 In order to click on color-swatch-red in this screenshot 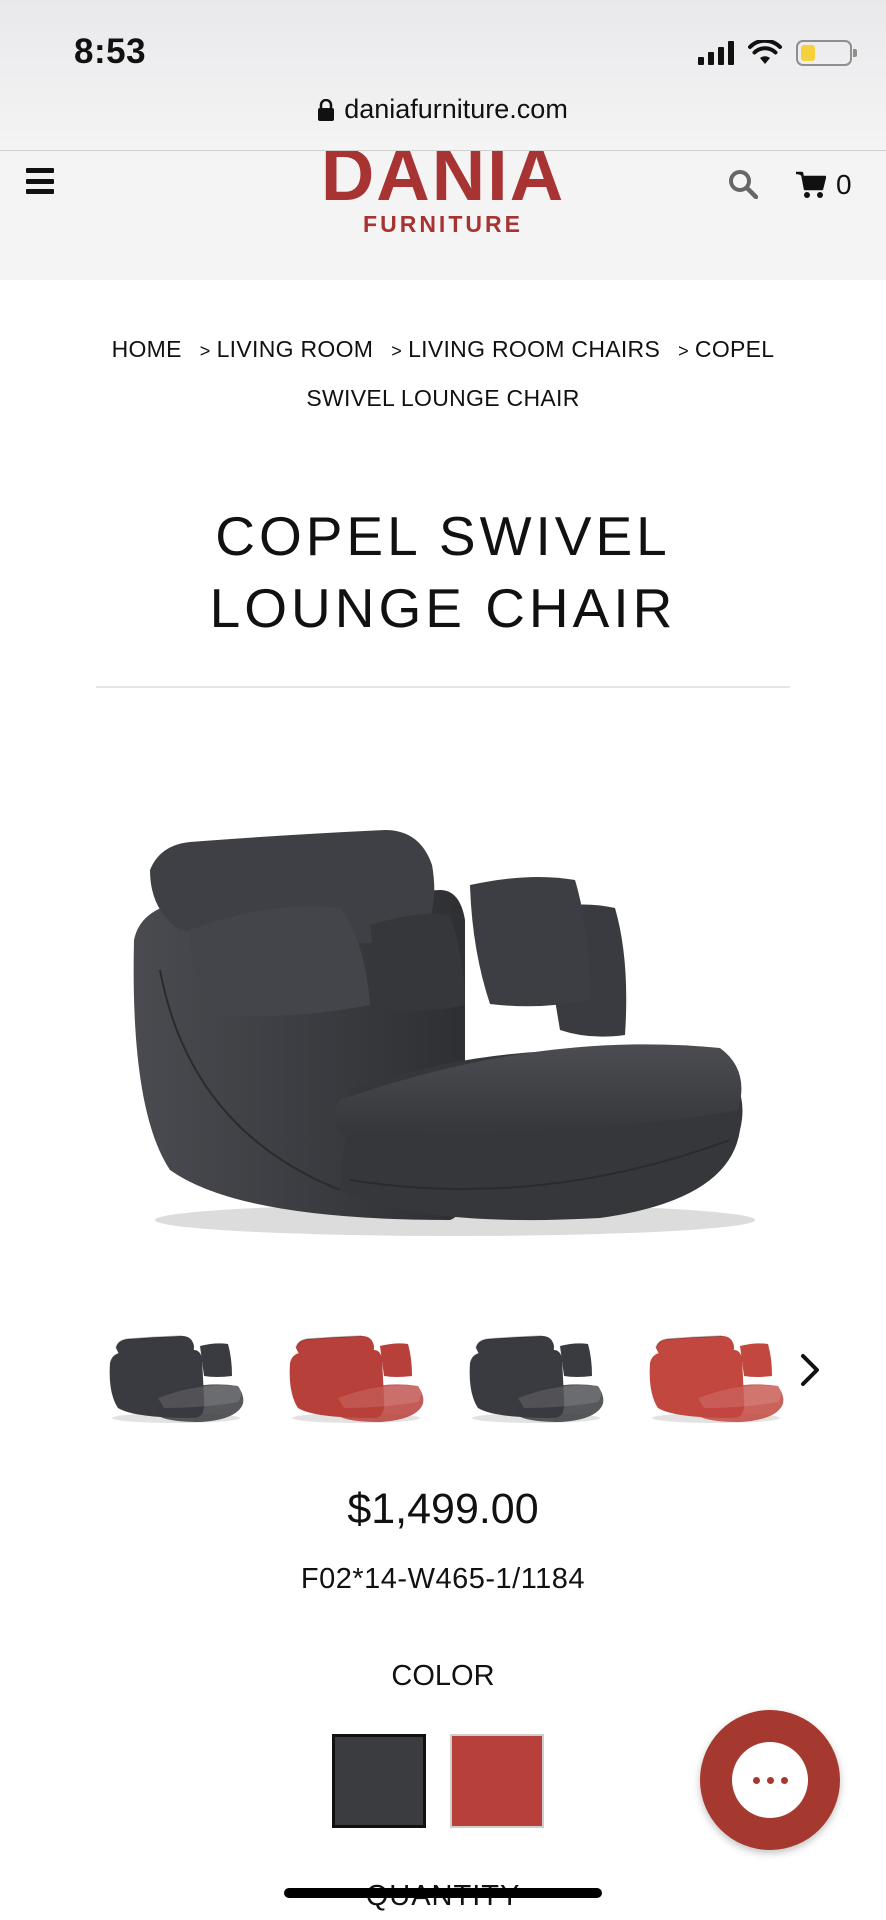, I will do `click(497, 1781)`.